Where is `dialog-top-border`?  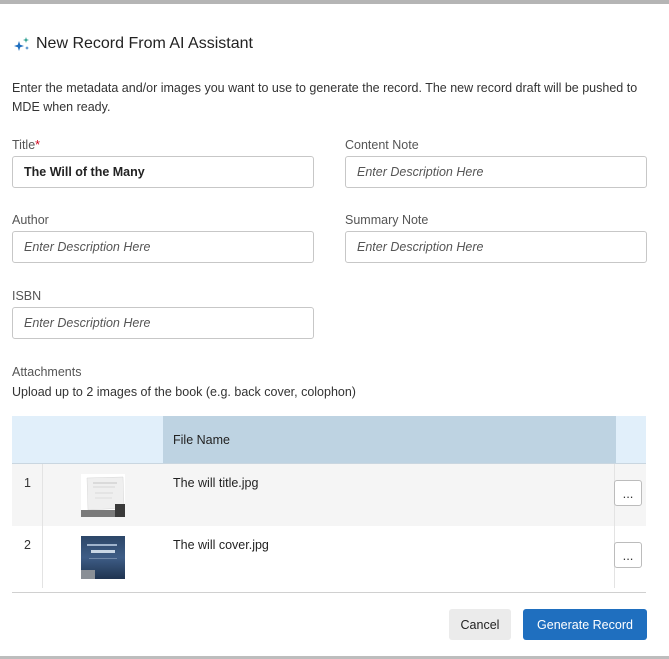 dialog-top-border is located at coordinates (334, 2).